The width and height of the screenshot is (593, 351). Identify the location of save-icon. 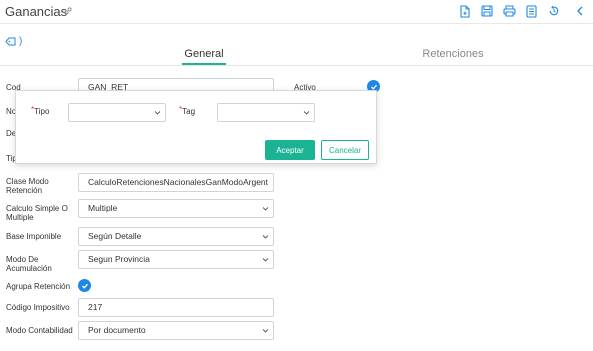
(487, 11).